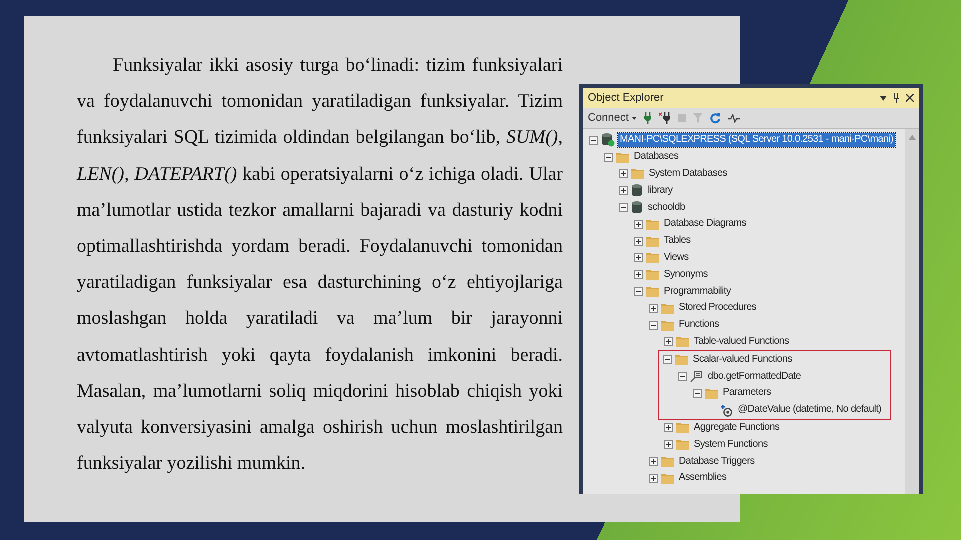  I want to click on scrollbar, so click(912, 311).